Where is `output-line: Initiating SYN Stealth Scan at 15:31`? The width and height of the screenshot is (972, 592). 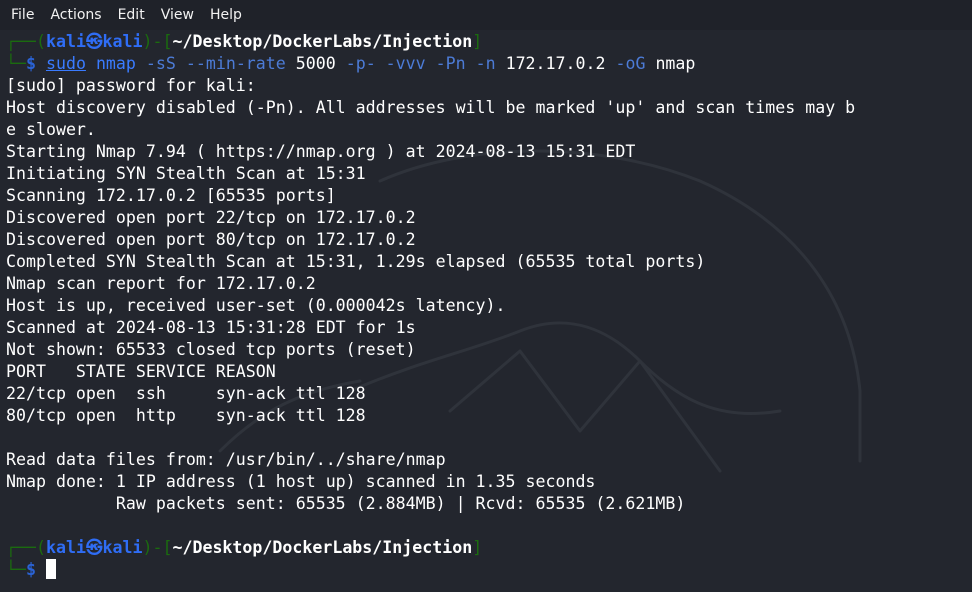
output-line: Initiating SYN Stealth Scan at 15:31 is located at coordinates (186, 173).